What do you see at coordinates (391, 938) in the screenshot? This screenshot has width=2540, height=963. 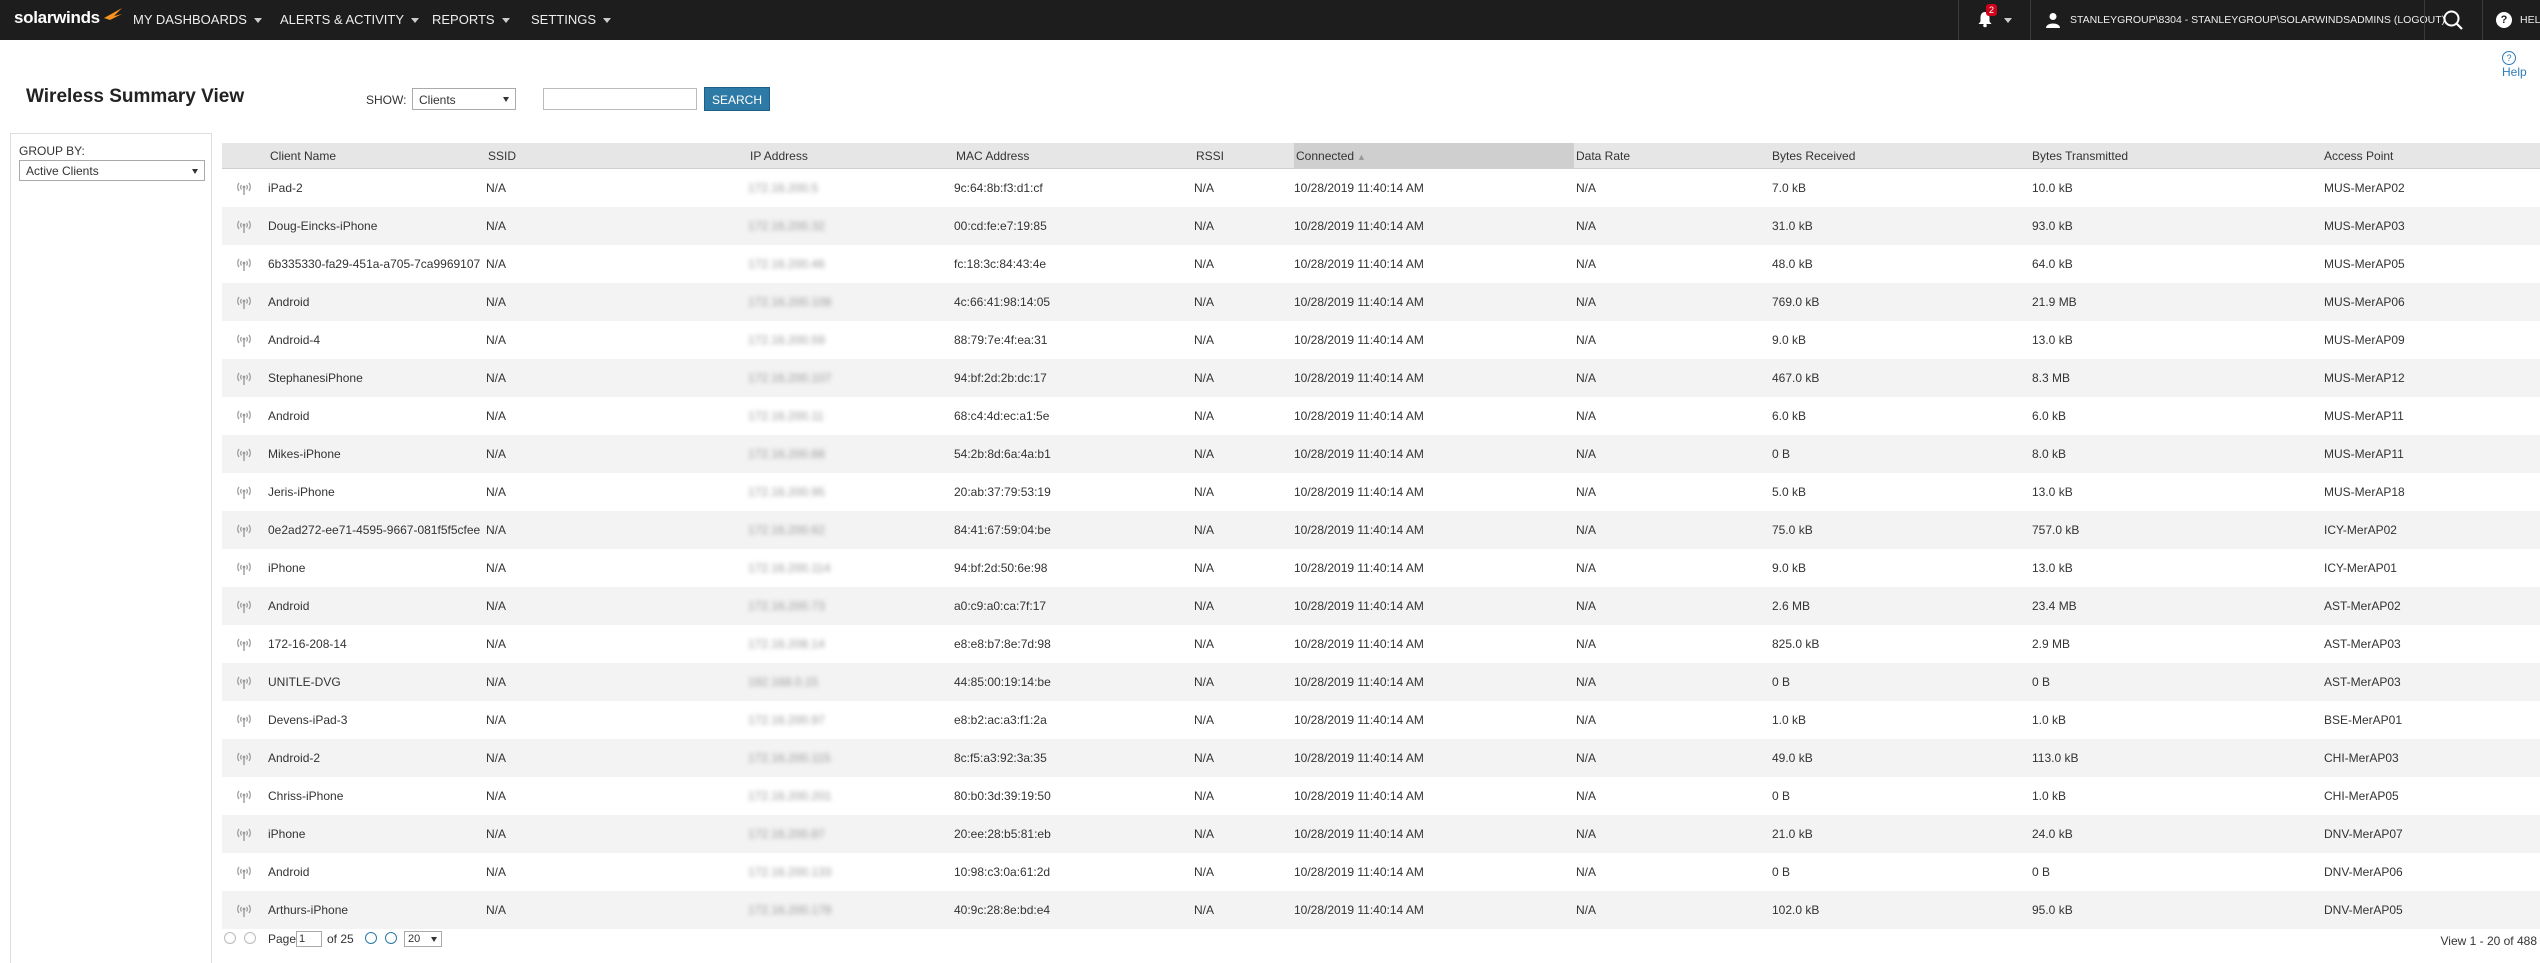 I see `last-page-icon` at bounding box center [391, 938].